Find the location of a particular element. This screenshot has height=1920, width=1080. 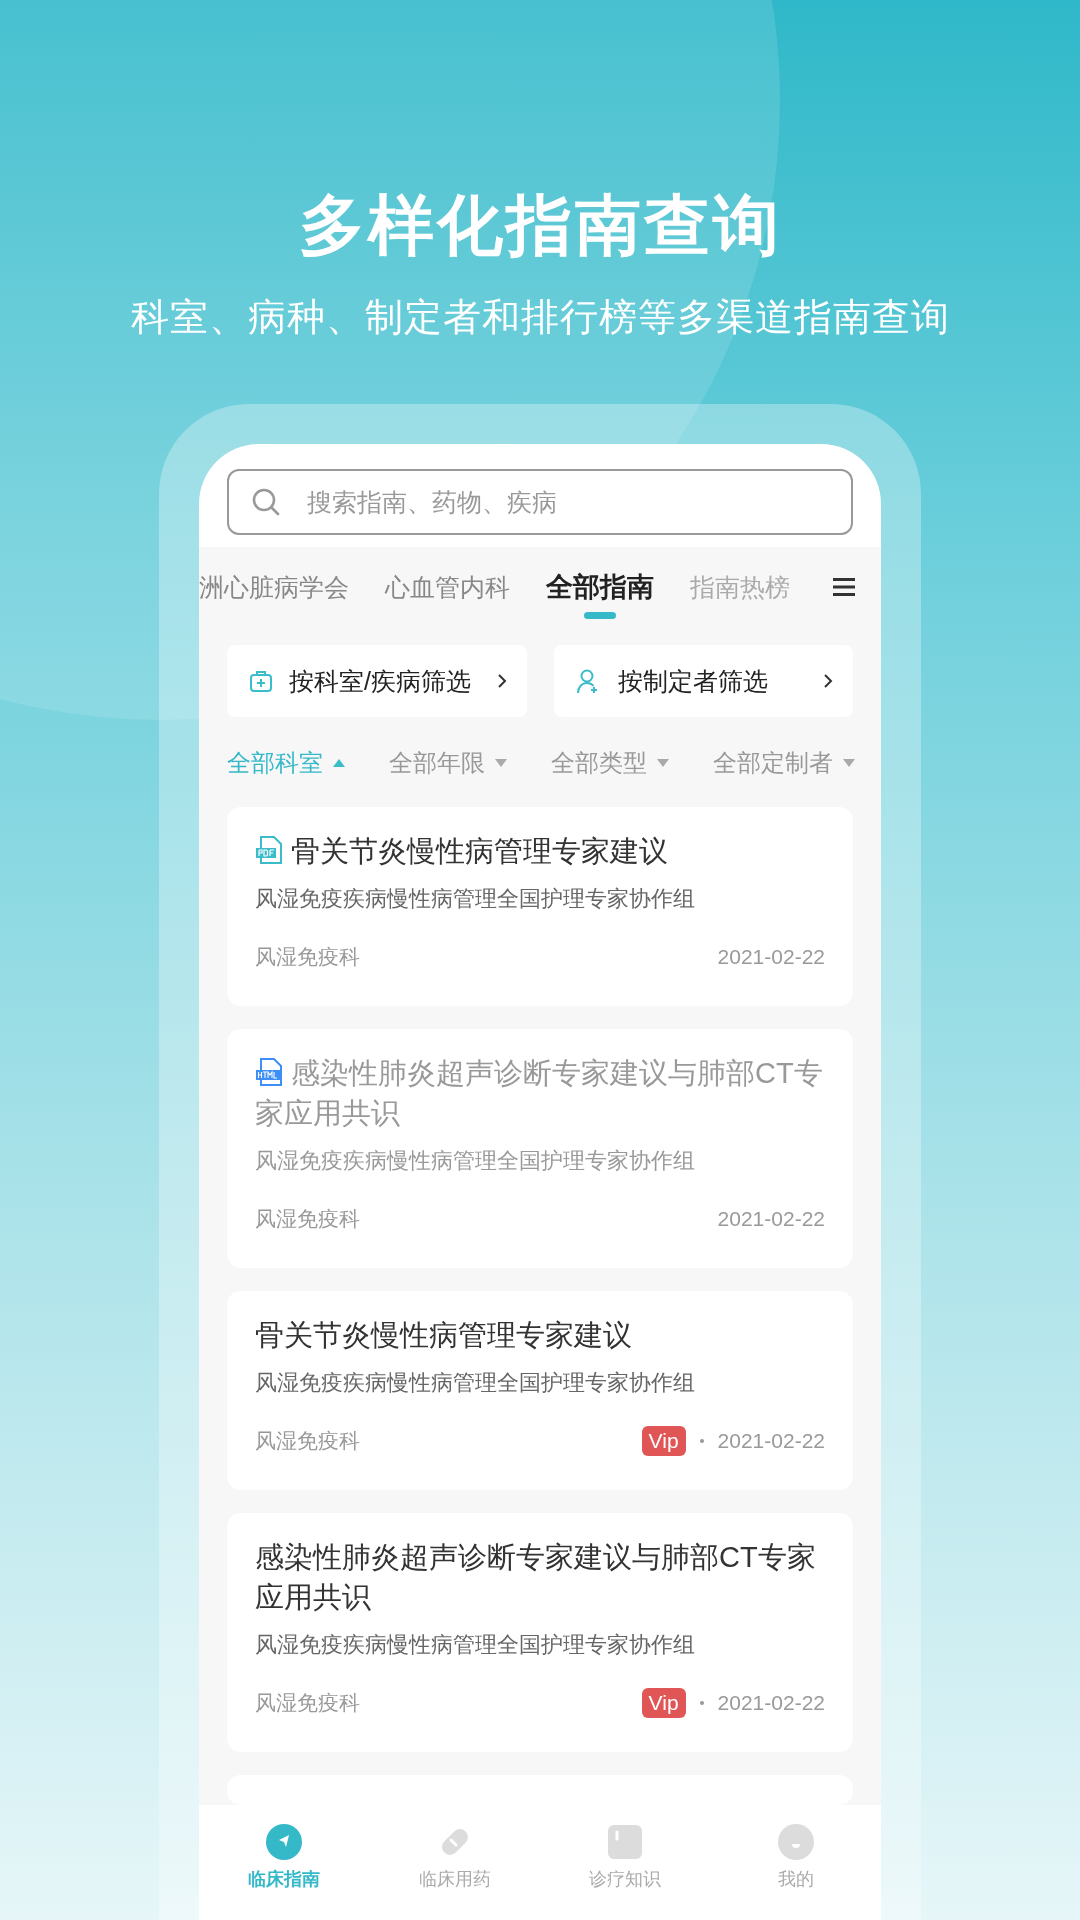

dropdown: 全部定制者 is located at coordinates (784, 763).